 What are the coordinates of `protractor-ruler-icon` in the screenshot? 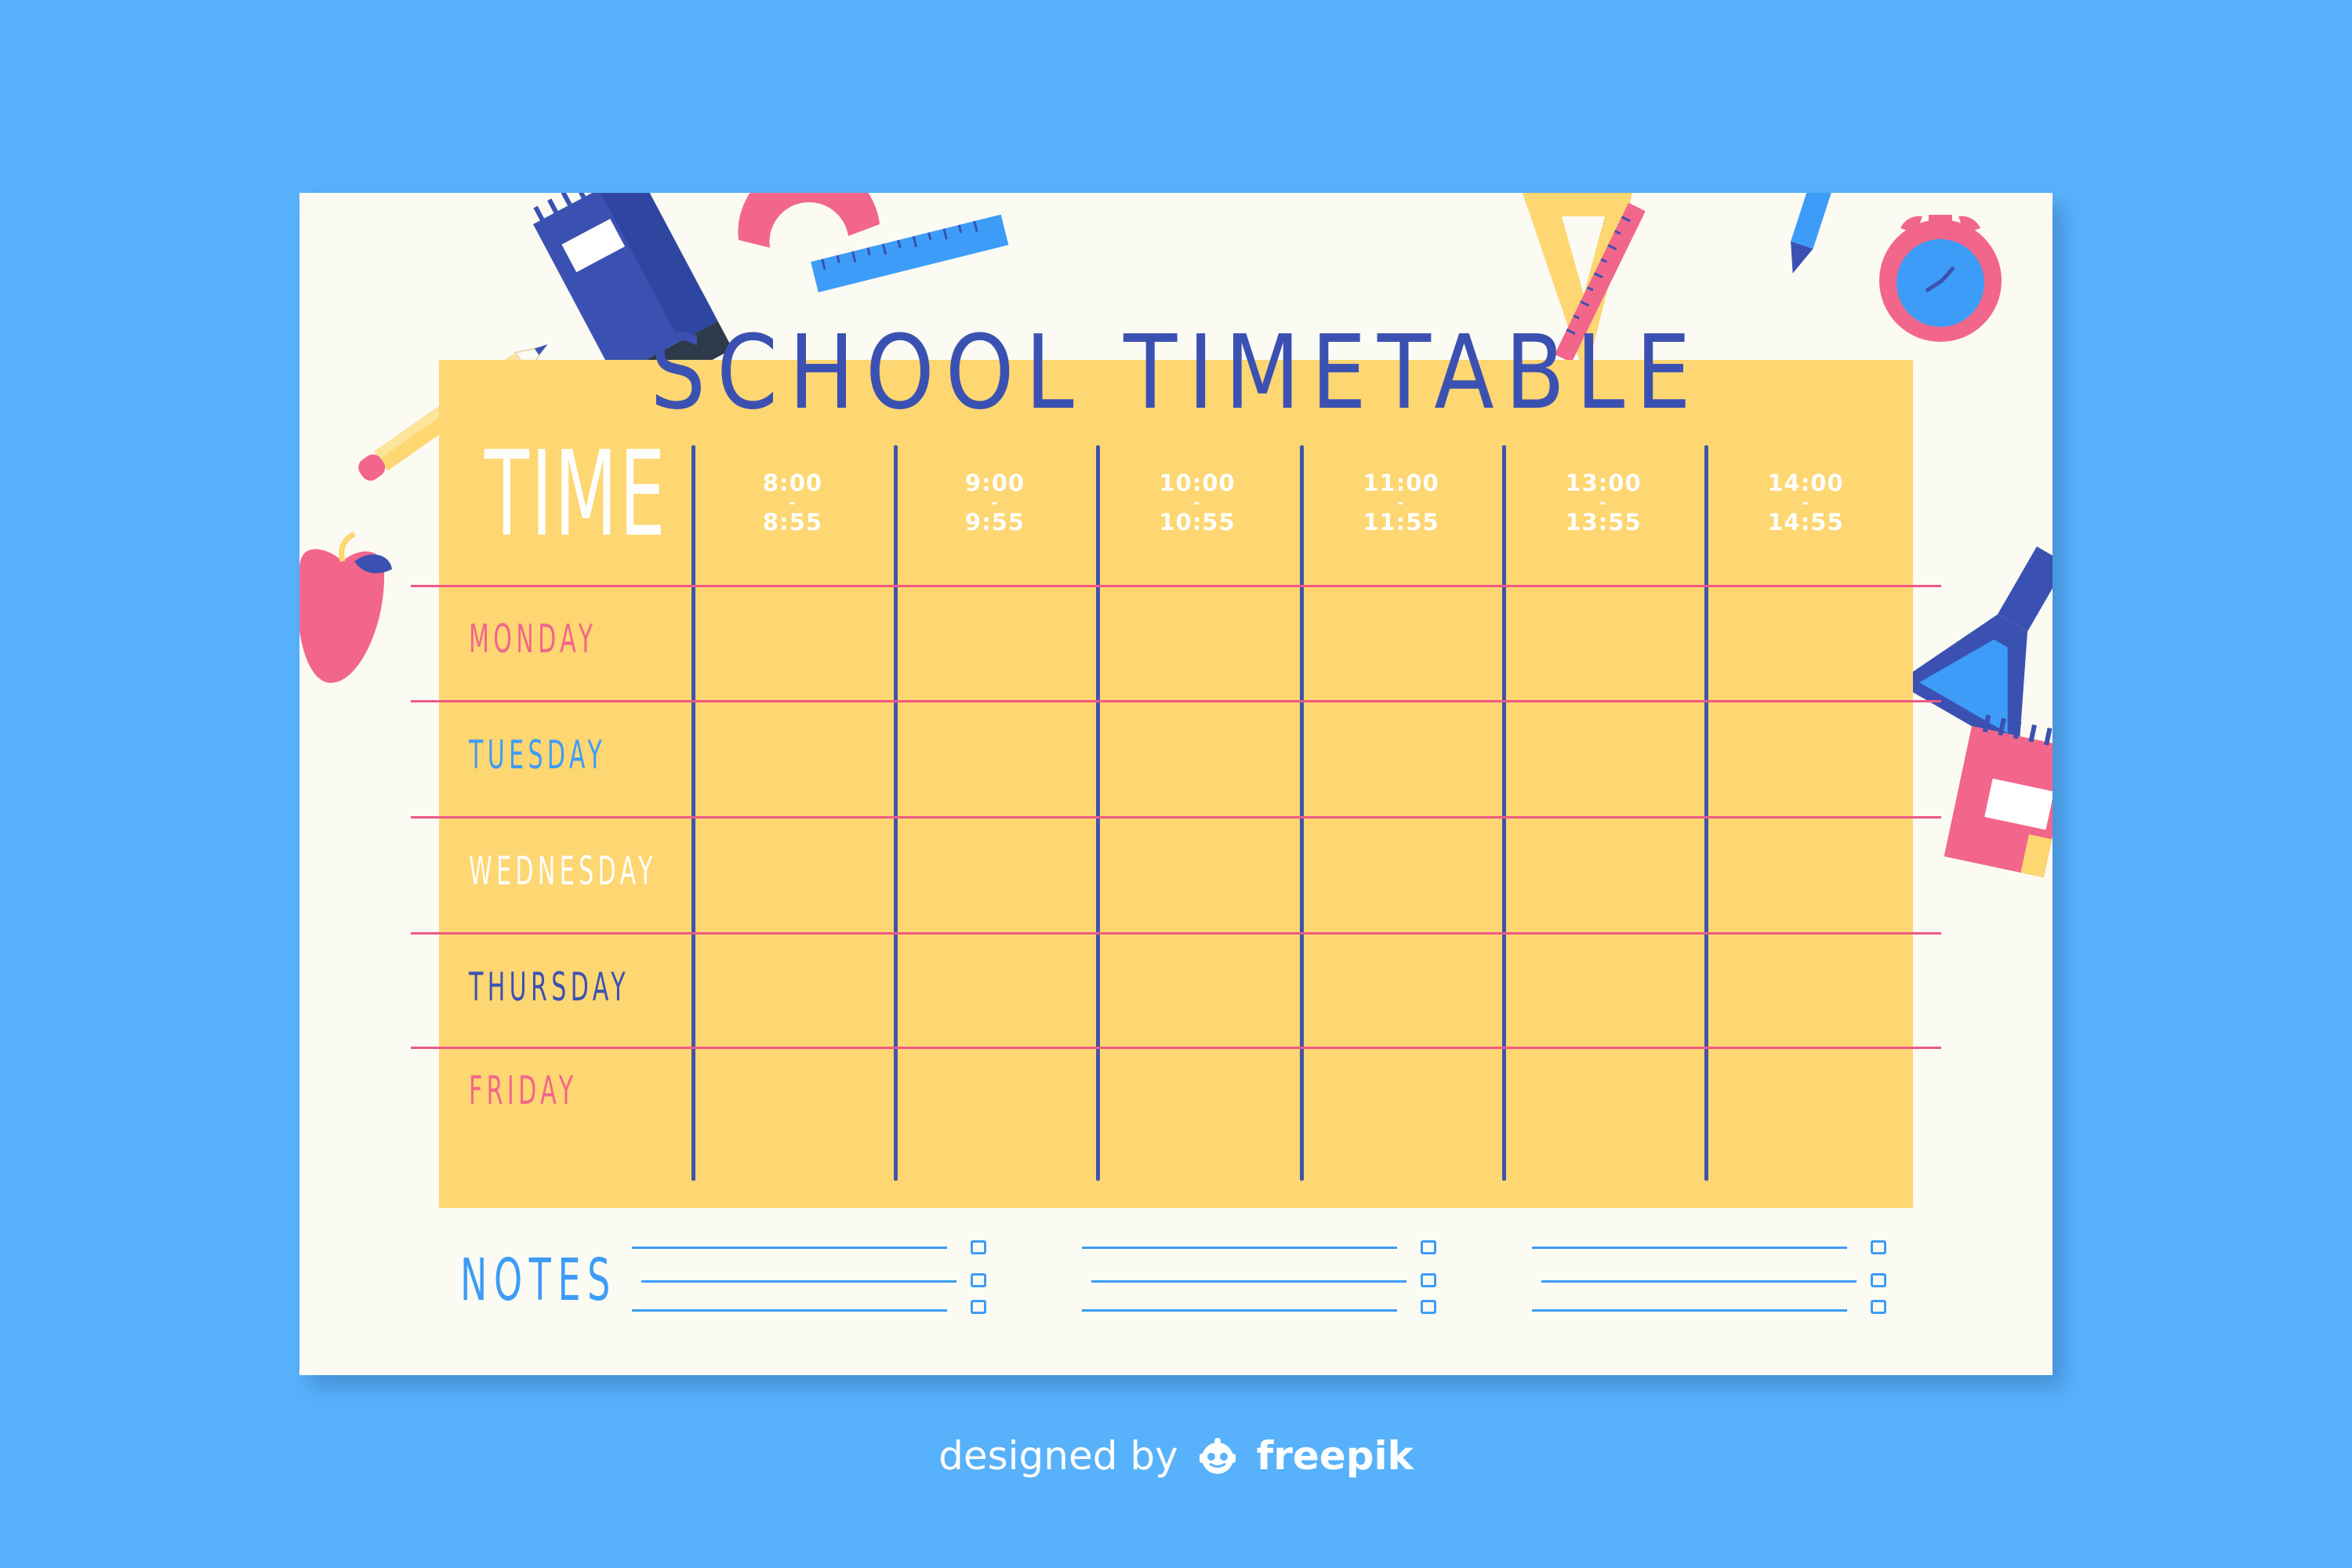 It's located at (873, 242).